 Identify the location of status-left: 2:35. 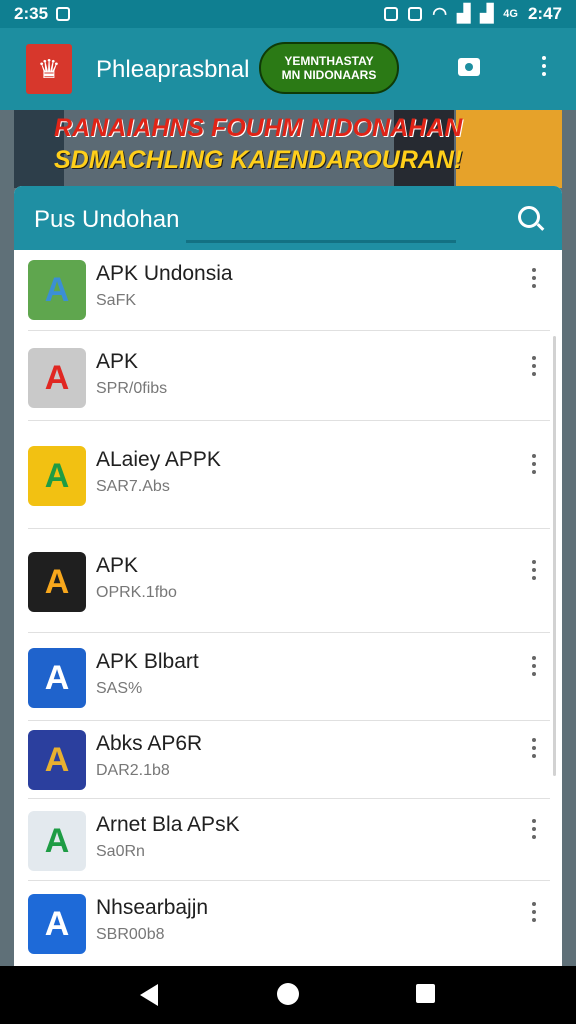
(42, 14).